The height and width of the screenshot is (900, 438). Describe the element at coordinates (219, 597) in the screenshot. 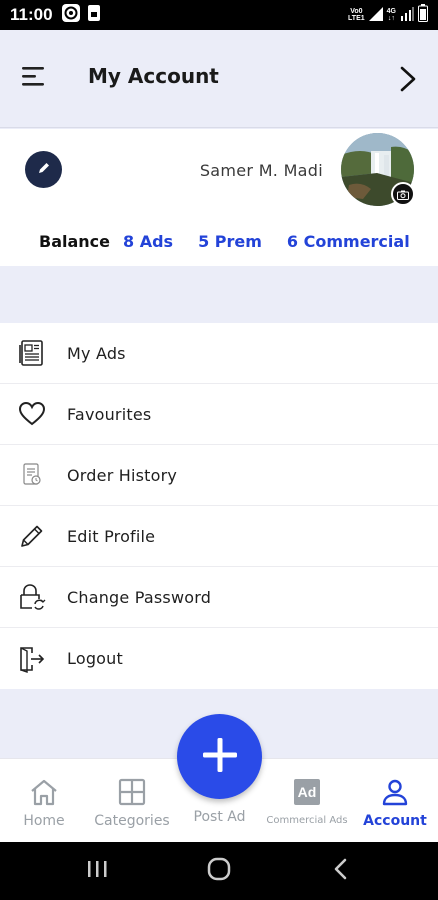

I see `menu-item-change-password: Change Password` at that location.